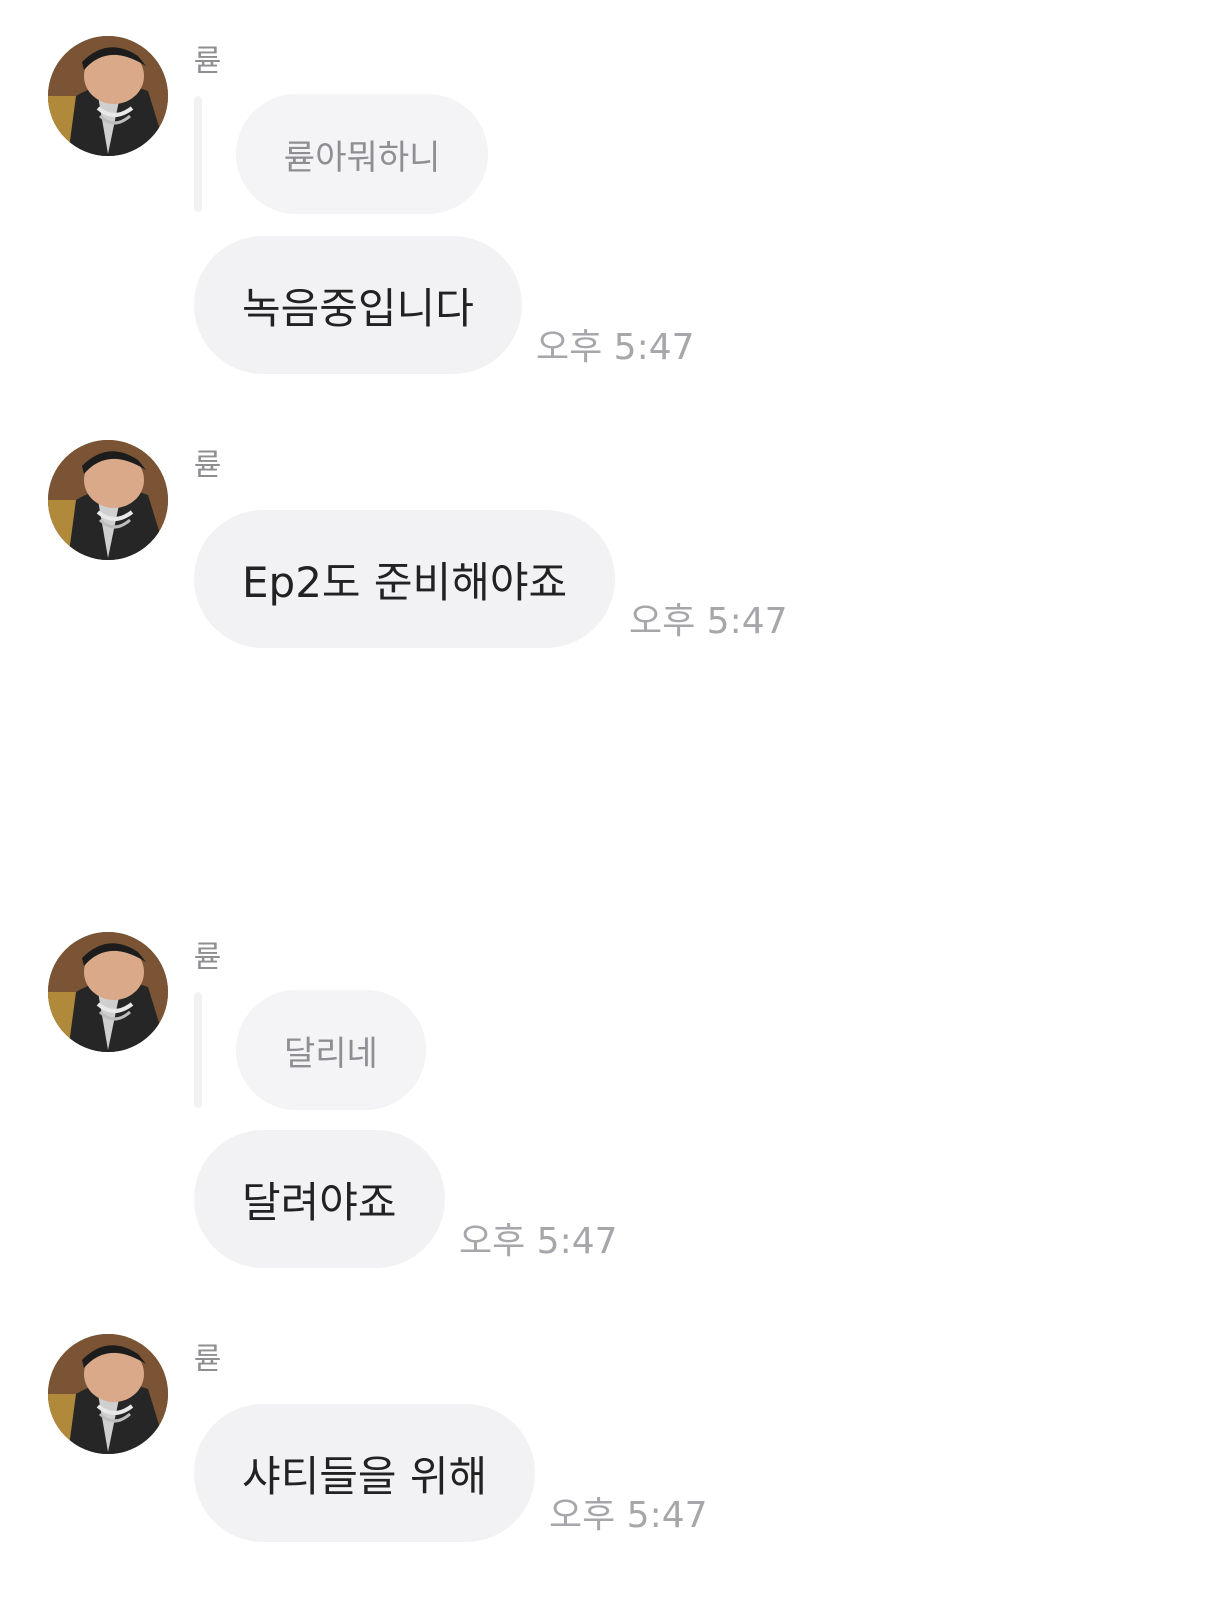 The width and height of the screenshot is (1206, 1608). What do you see at coordinates (405, 579) in the screenshot?
I see `message-bubble: Ep2도 준비해야죠` at bounding box center [405, 579].